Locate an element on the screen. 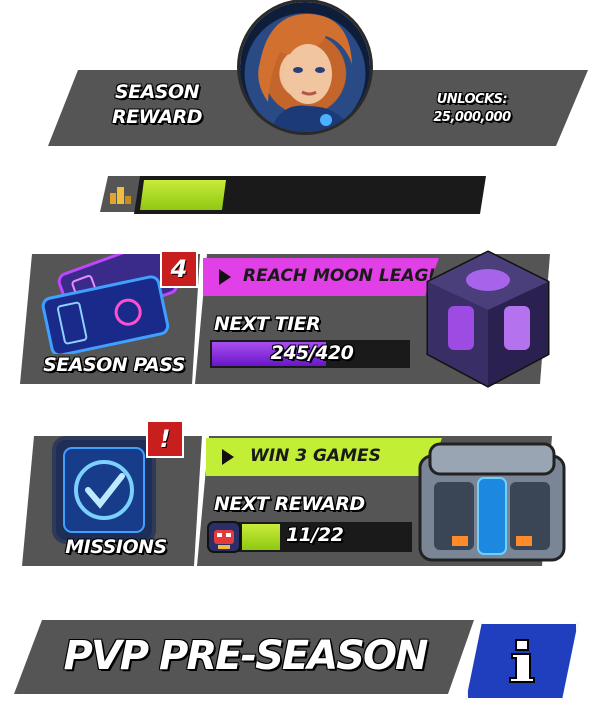 This screenshot has width=589, height=702. missions-label: MISSIONS is located at coordinates (116, 547).